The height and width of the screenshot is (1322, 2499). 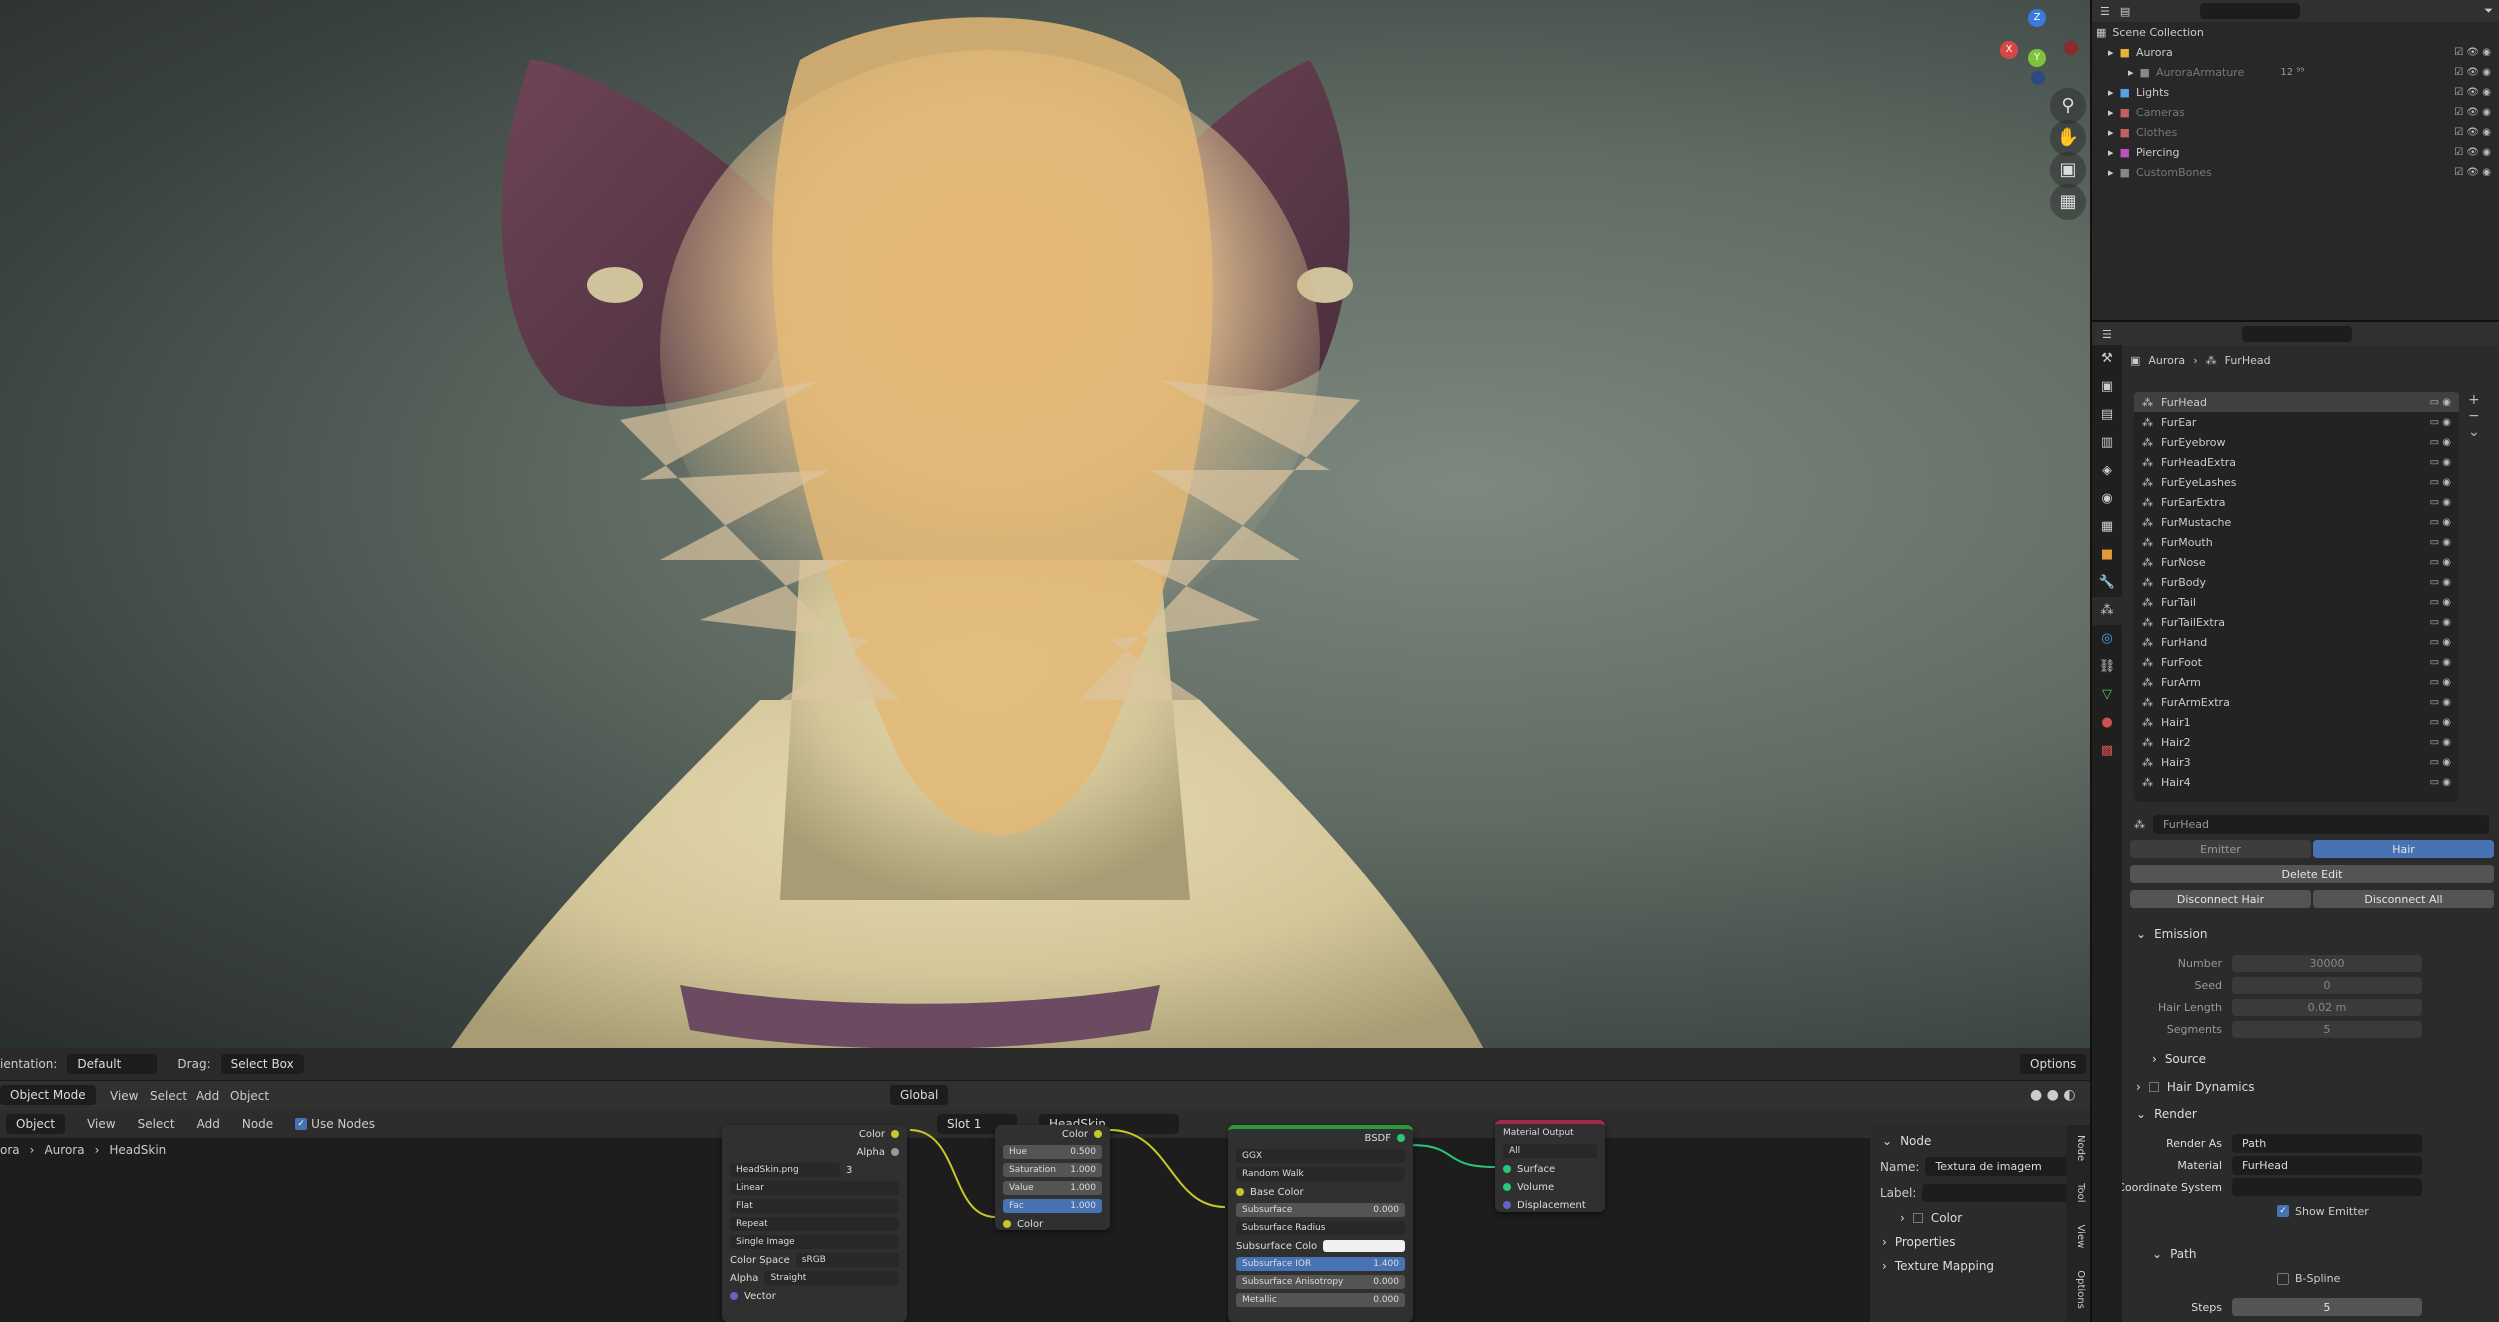 What do you see at coordinates (112, 1064) in the screenshot?
I see `orientation-dropdown: Default` at bounding box center [112, 1064].